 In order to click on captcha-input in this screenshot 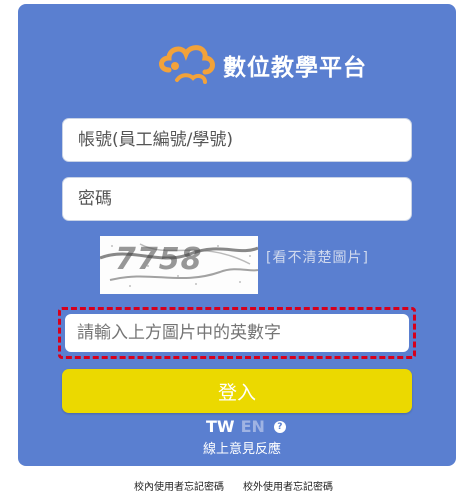, I will do `click(237, 333)`.